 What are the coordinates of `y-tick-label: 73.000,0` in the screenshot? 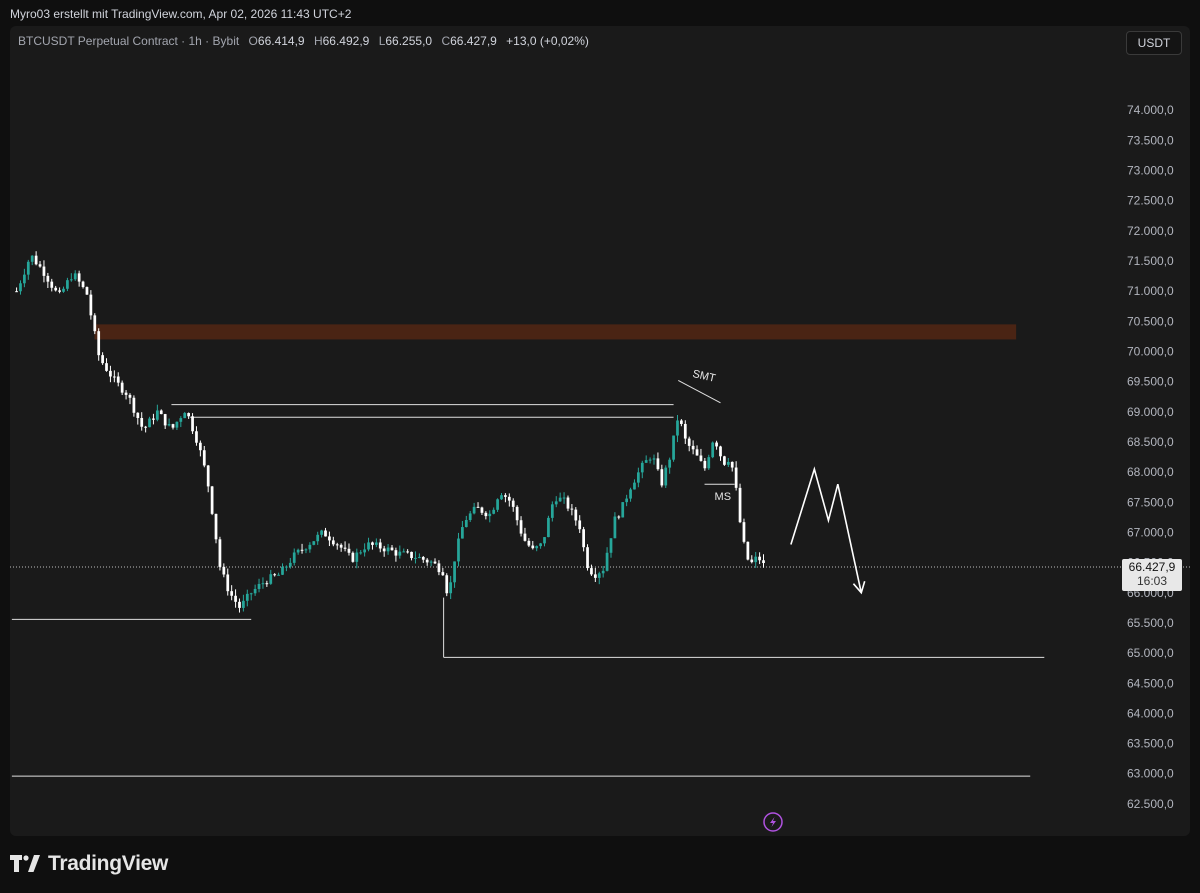 It's located at (1150, 171).